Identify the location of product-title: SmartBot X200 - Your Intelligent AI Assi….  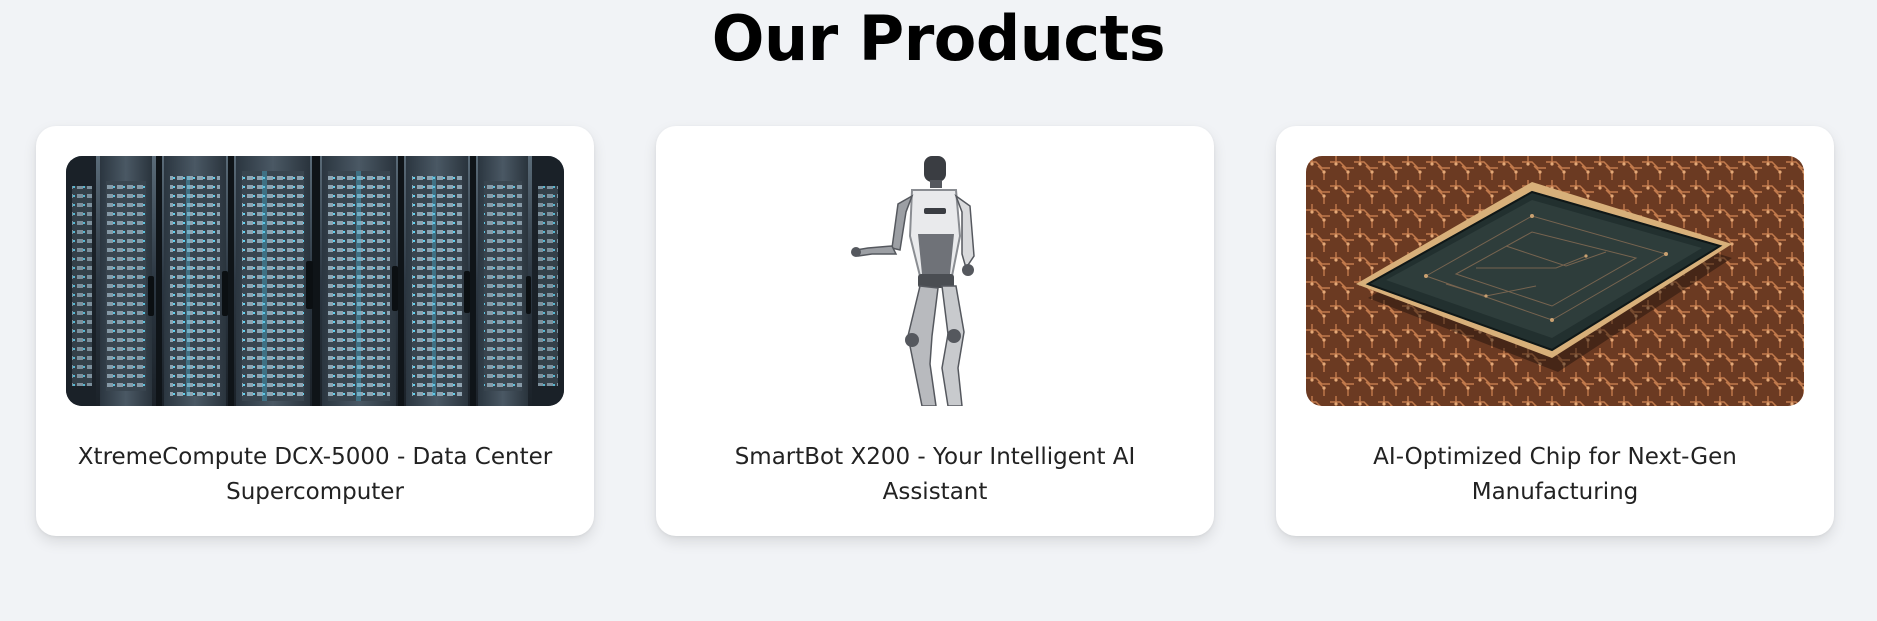
(935, 475).